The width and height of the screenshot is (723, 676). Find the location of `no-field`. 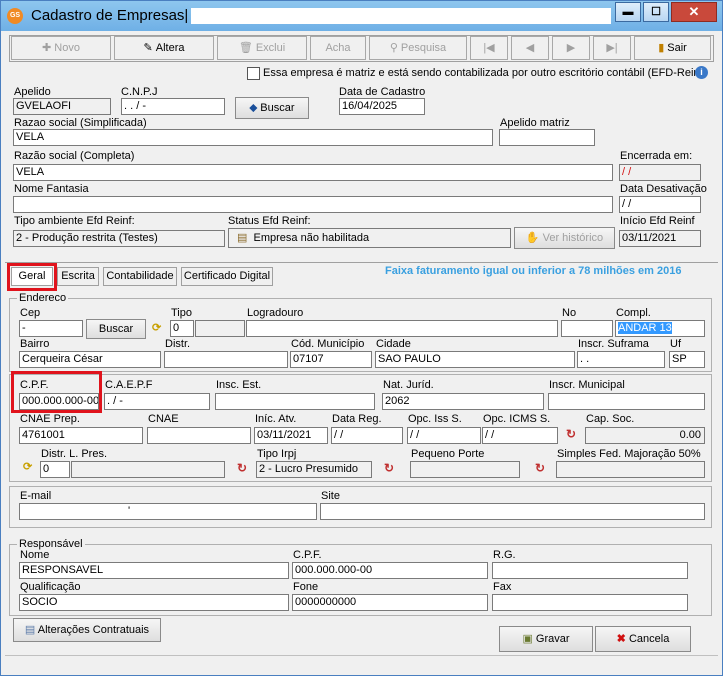

no-field is located at coordinates (587, 328).